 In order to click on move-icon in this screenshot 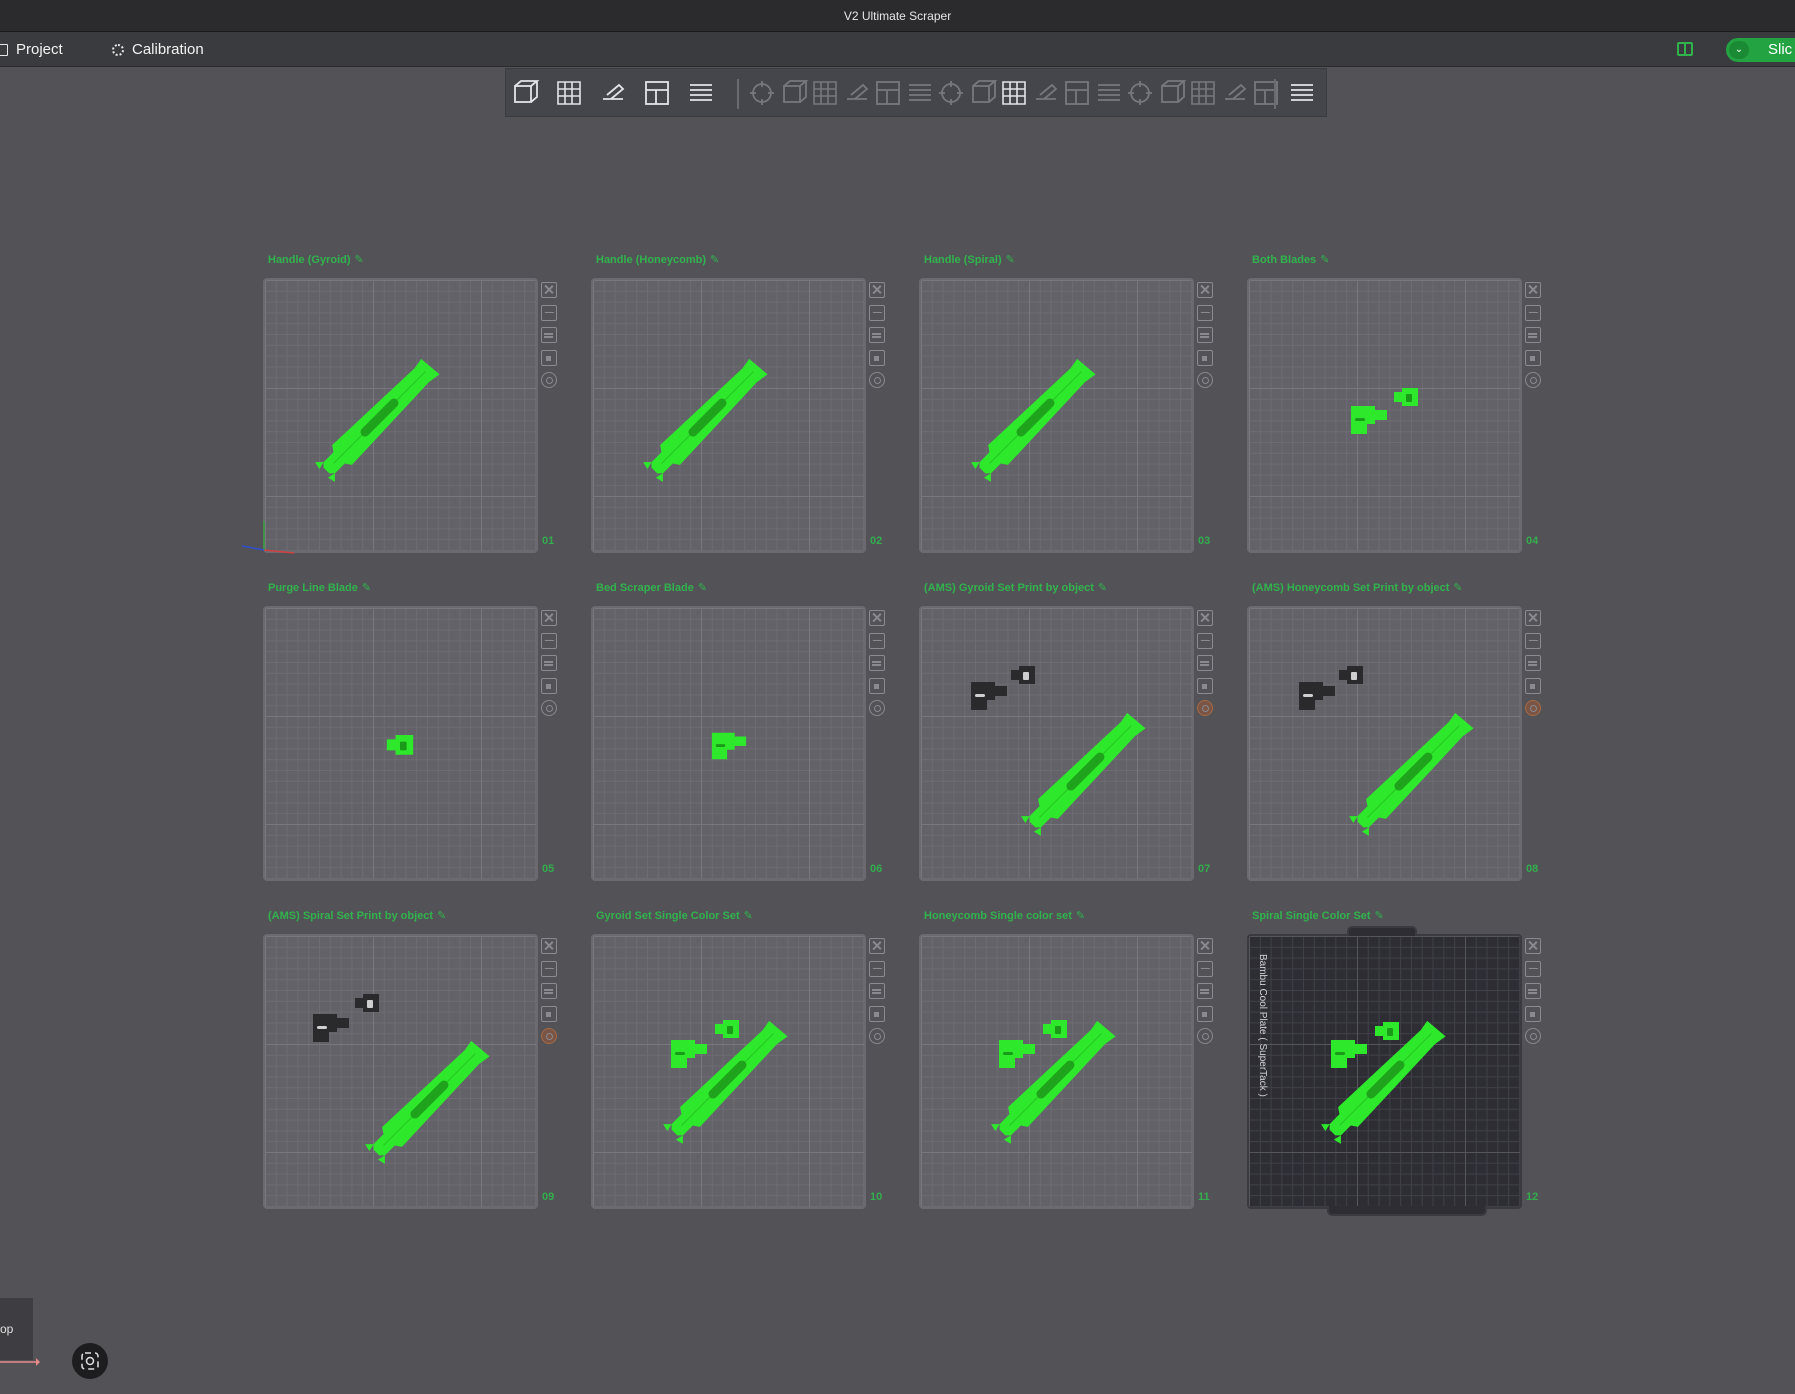, I will do `click(762, 93)`.